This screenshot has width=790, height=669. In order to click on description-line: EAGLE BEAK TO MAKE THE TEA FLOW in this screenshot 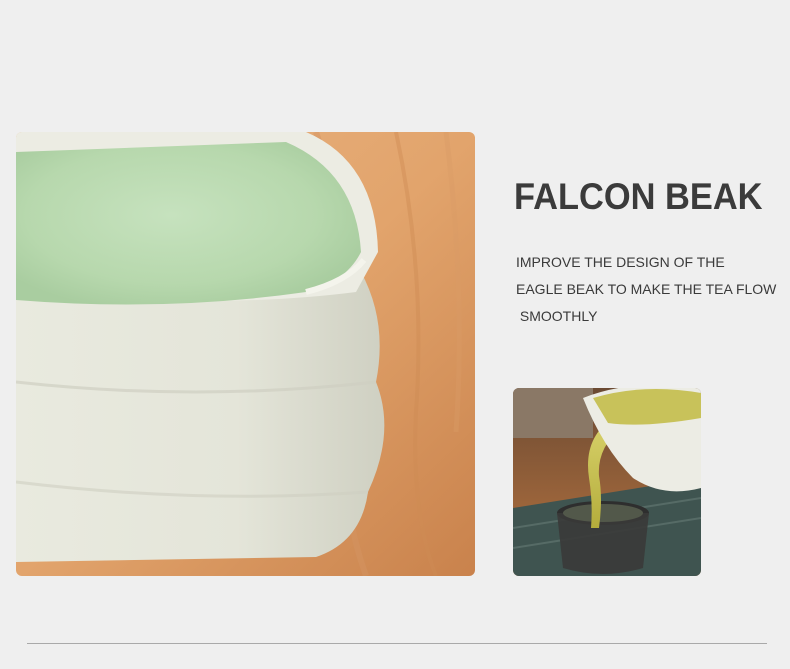, I will do `click(646, 289)`.